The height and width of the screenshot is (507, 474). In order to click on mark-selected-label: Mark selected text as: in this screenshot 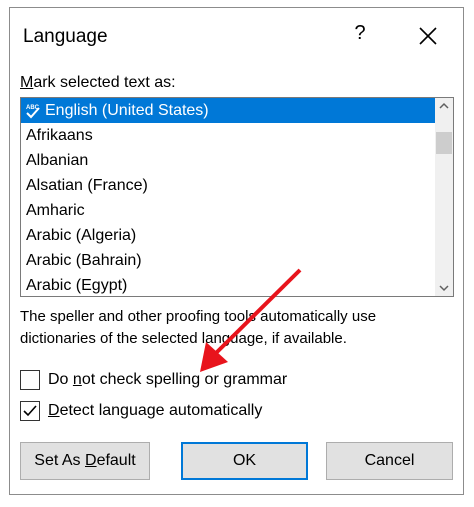, I will do `click(98, 82)`.